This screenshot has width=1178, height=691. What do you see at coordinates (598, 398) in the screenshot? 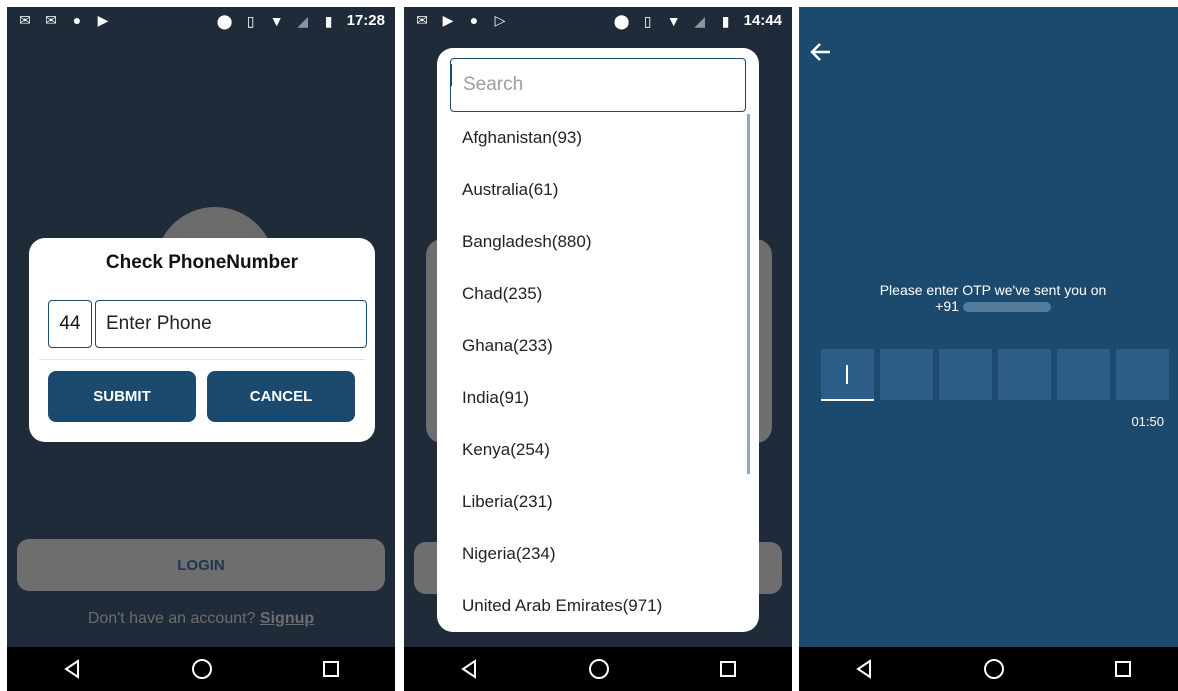
I see `country-item: India(91)` at bounding box center [598, 398].